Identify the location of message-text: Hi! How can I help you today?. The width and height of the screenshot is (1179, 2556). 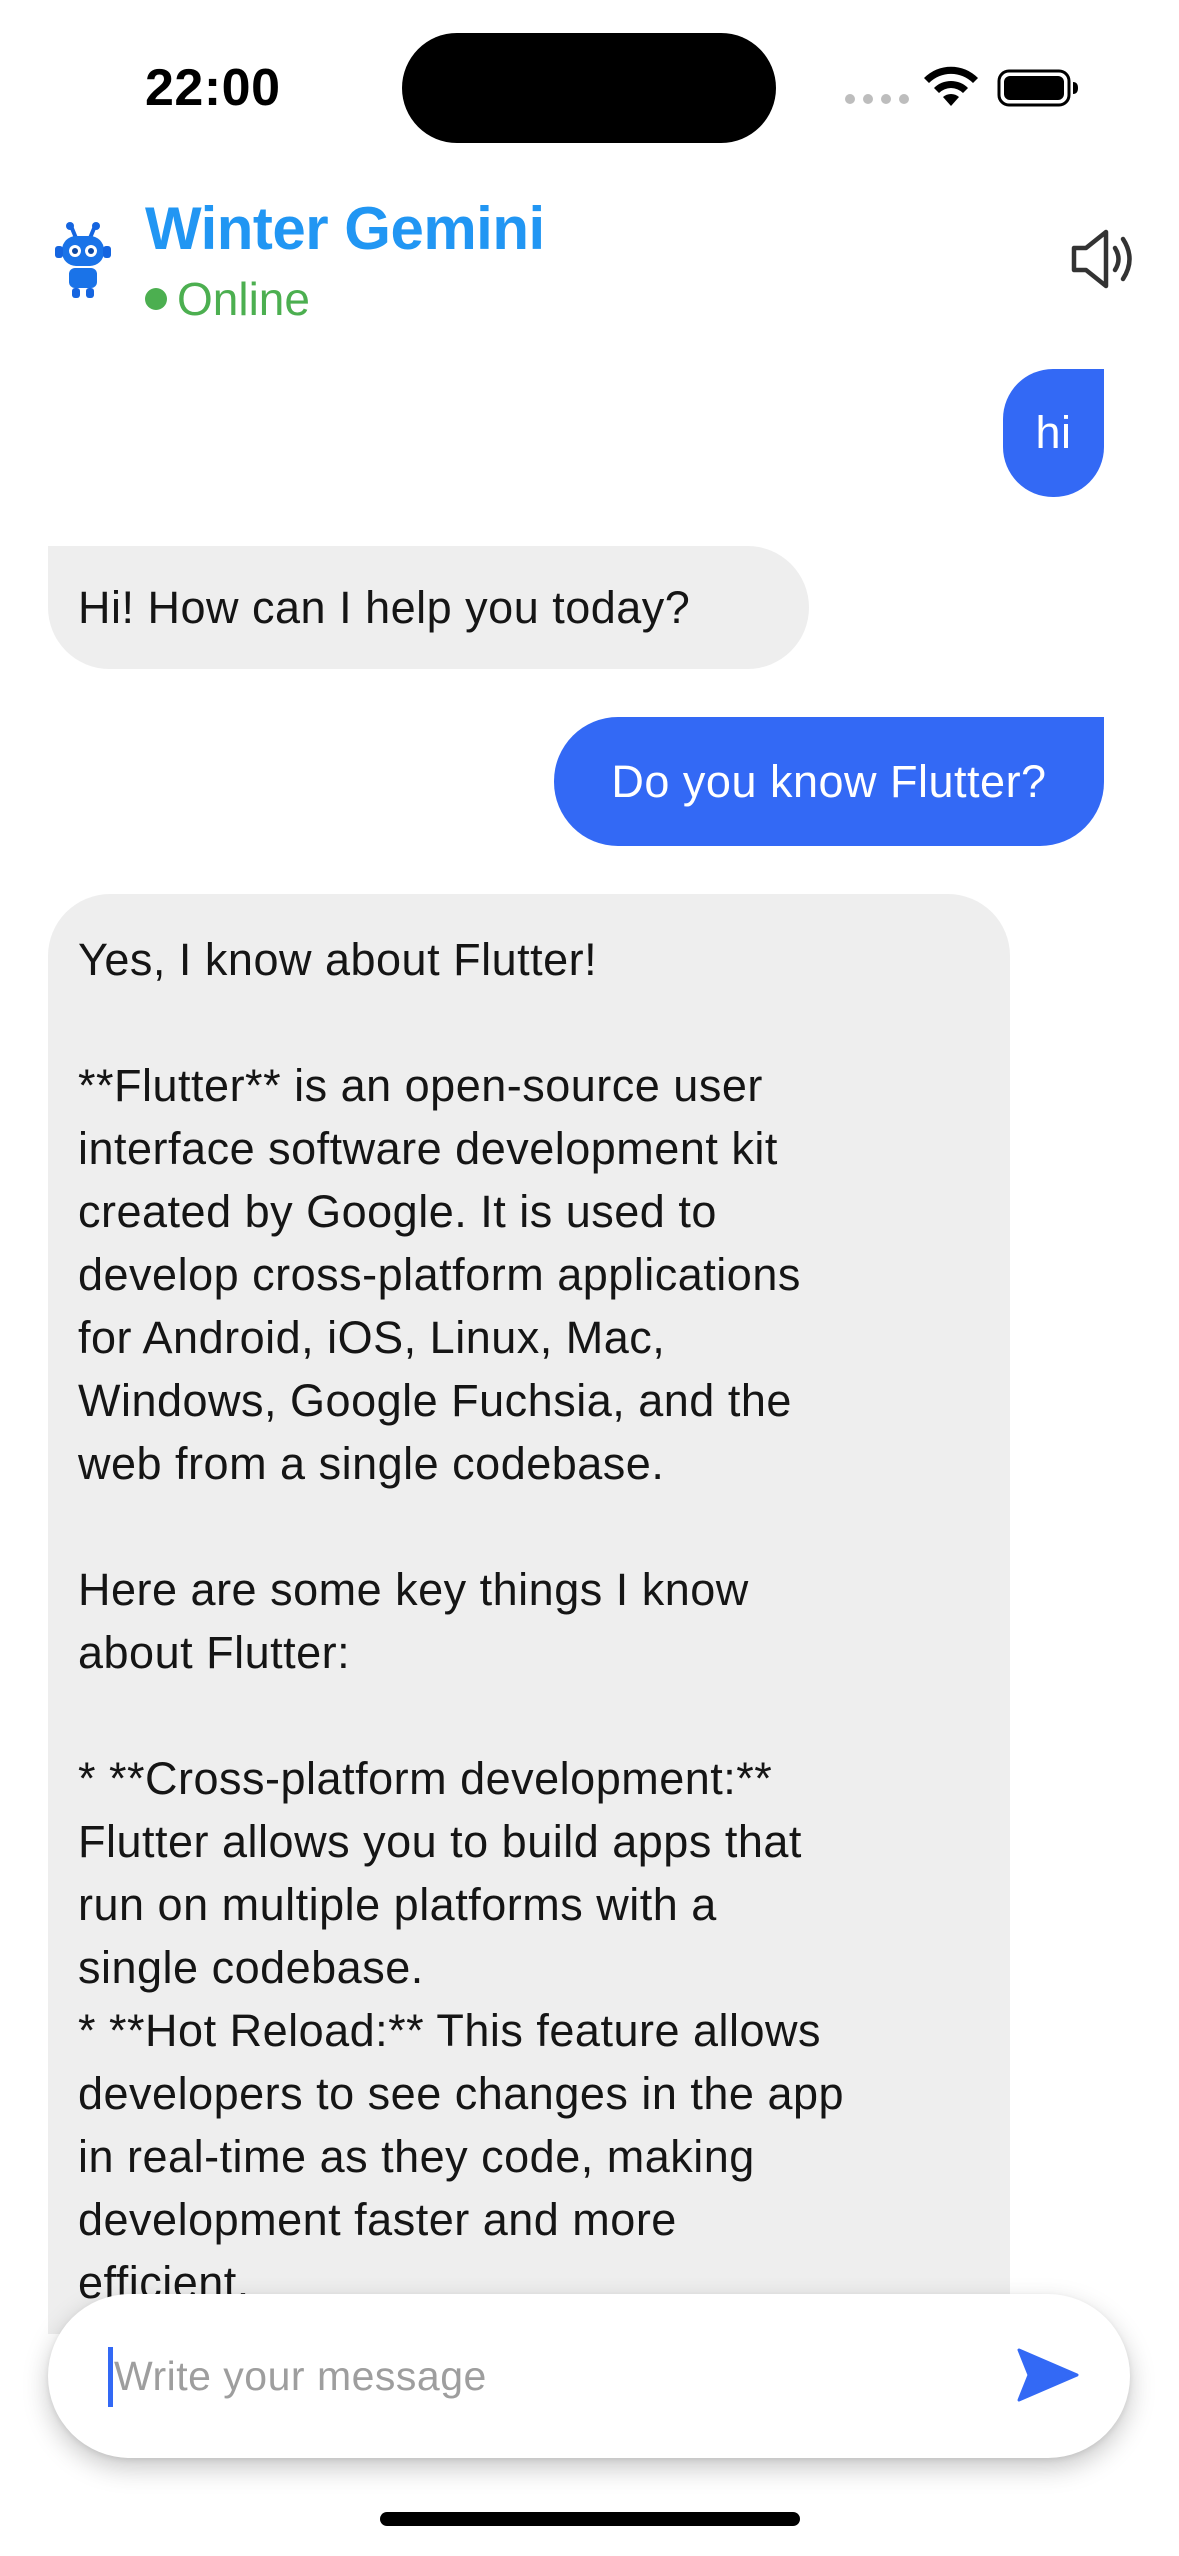
(384, 607).